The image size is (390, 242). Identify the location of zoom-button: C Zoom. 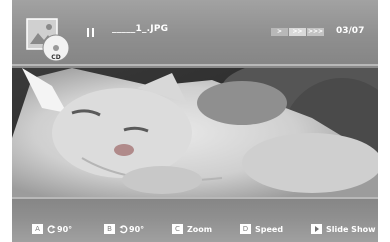
(192, 229).